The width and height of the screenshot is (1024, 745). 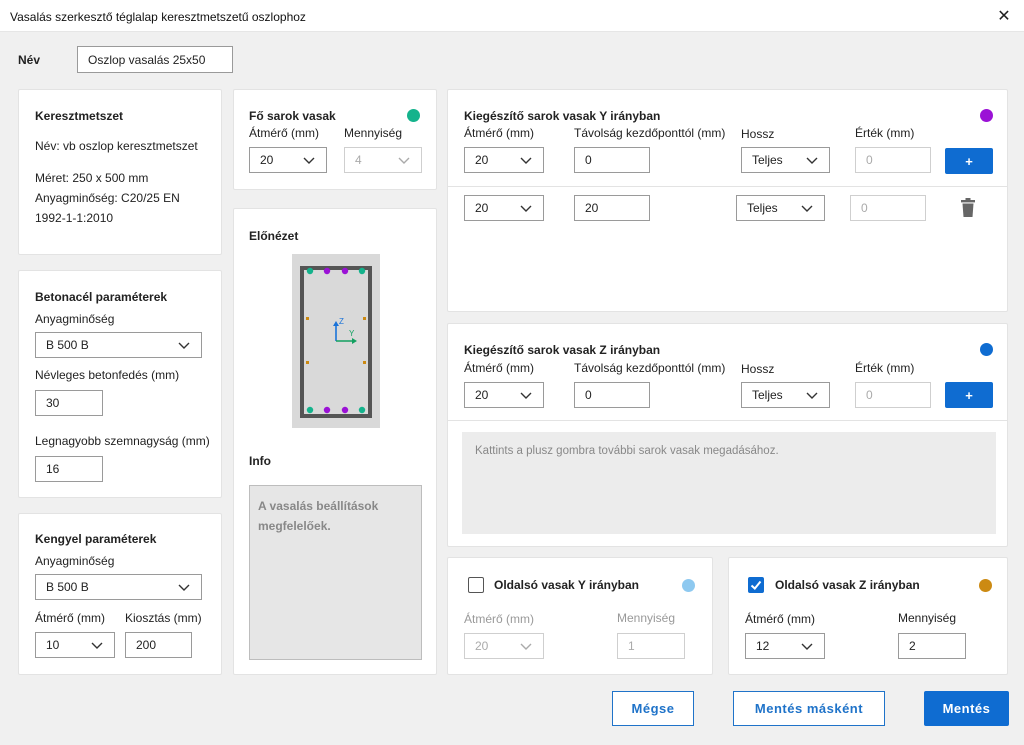 What do you see at coordinates (780, 208) in the screenshot?
I see `extra-y-row-length-select: Teljes` at bounding box center [780, 208].